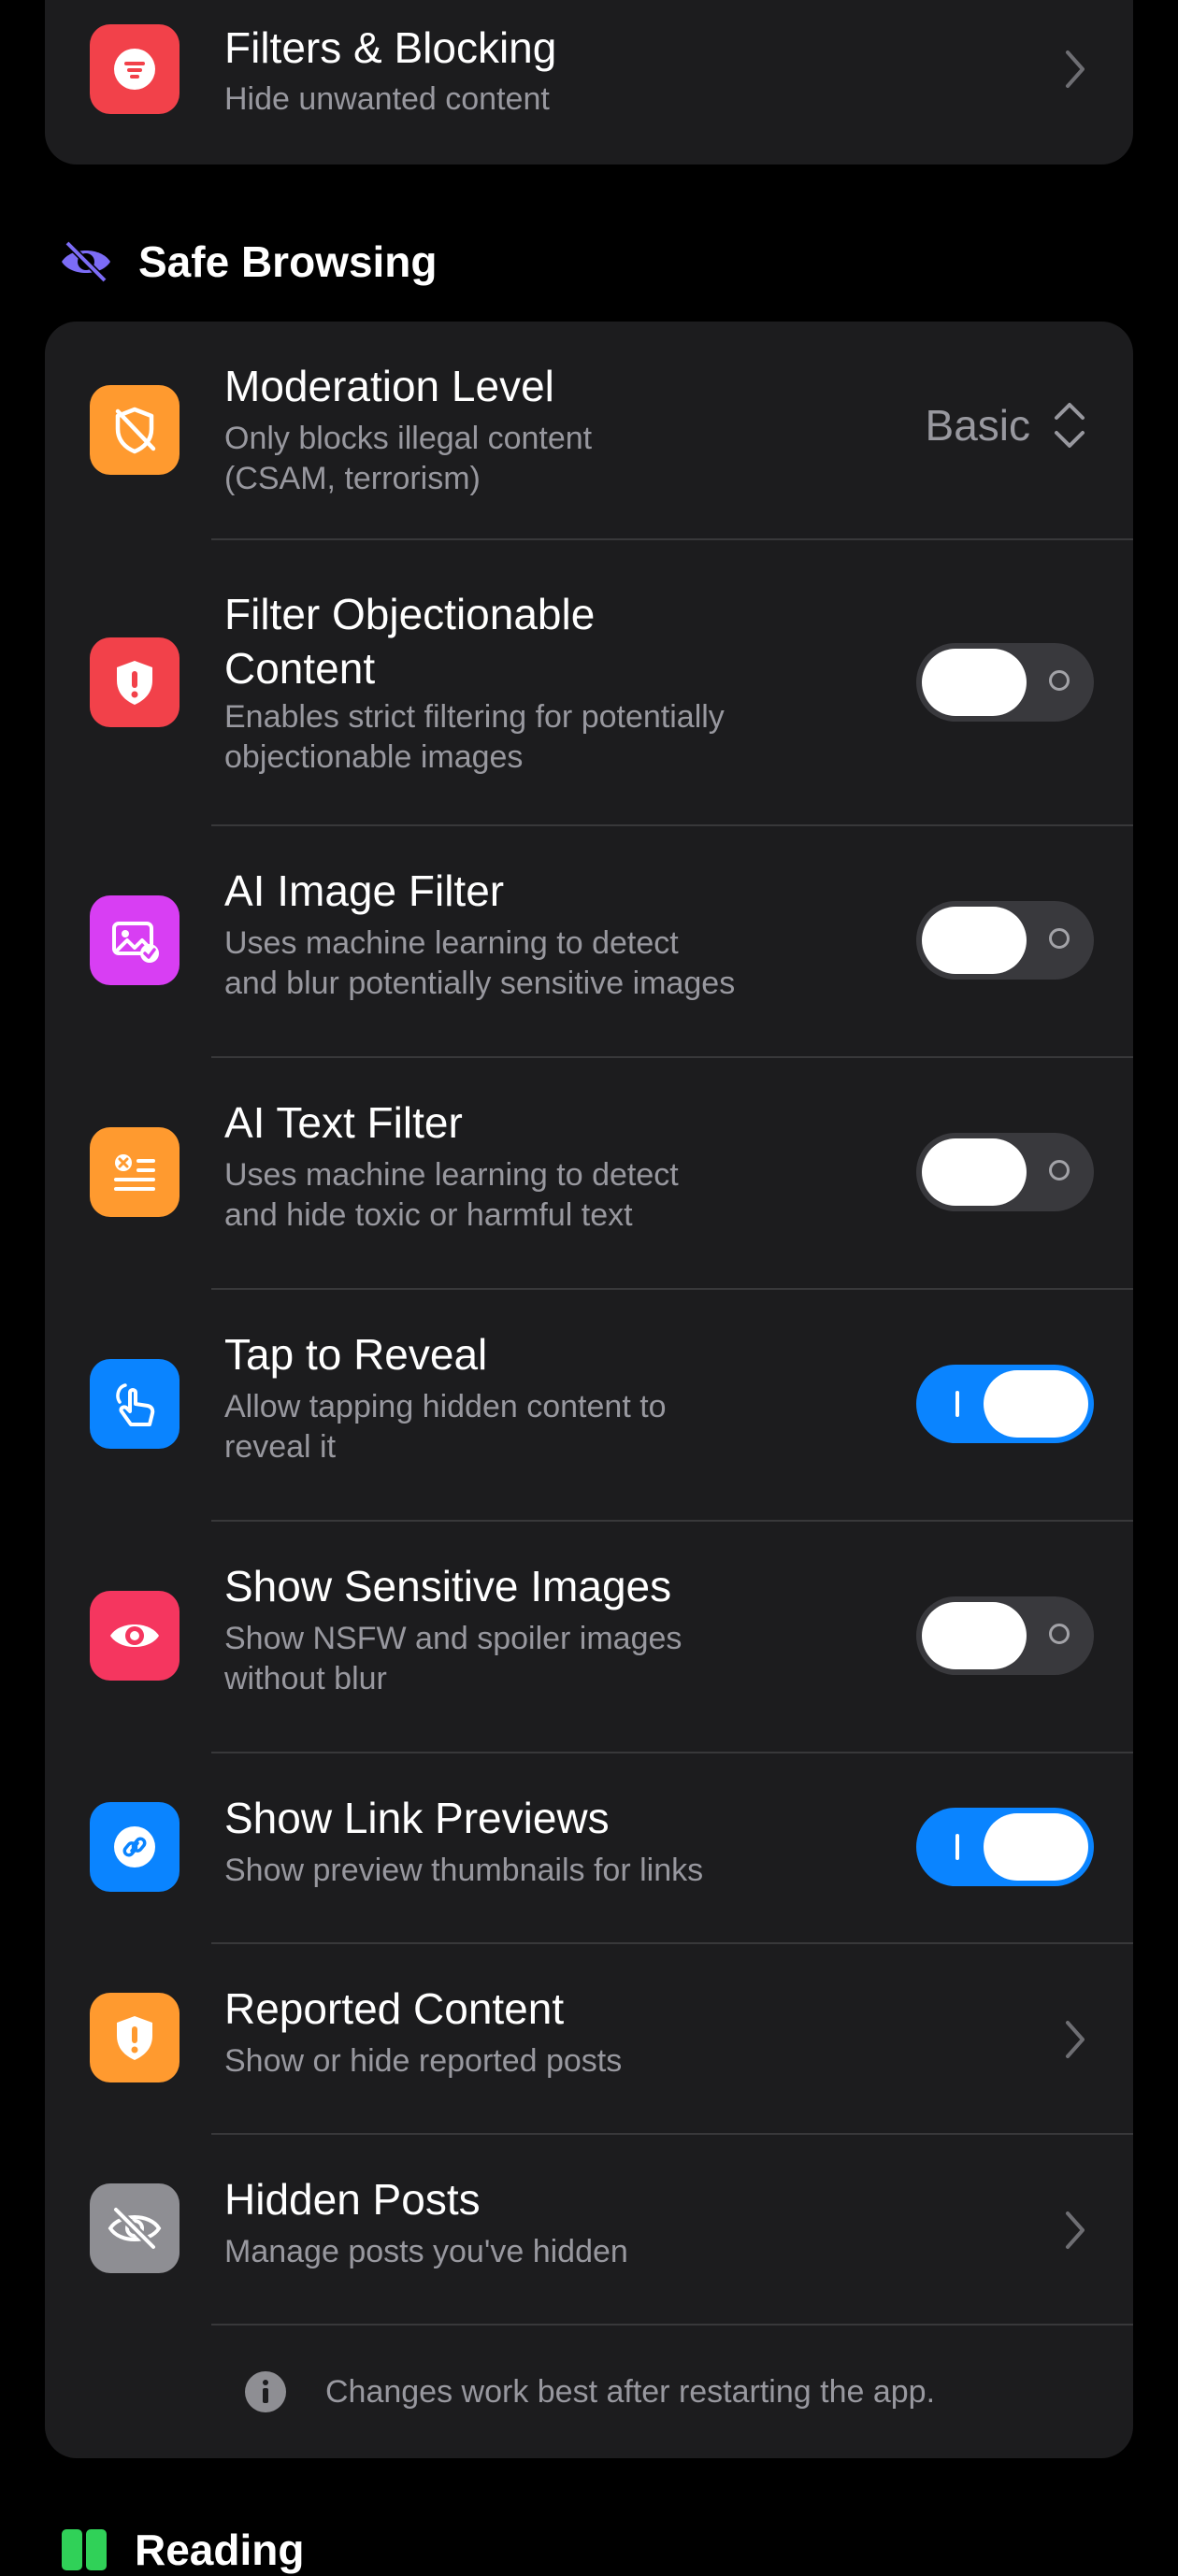 The width and height of the screenshot is (1178, 2576). What do you see at coordinates (1005, 1404) in the screenshot?
I see `tap-to-reveal-toggle` at bounding box center [1005, 1404].